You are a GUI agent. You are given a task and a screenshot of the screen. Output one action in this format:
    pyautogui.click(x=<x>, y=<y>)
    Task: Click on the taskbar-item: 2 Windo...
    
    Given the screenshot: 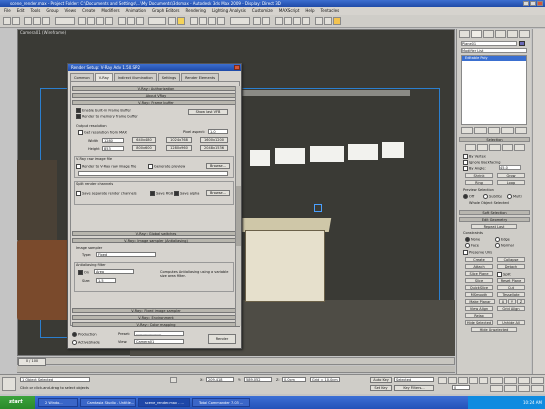 What is the action you would take?
    pyautogui.click(x=58, y=402)
    